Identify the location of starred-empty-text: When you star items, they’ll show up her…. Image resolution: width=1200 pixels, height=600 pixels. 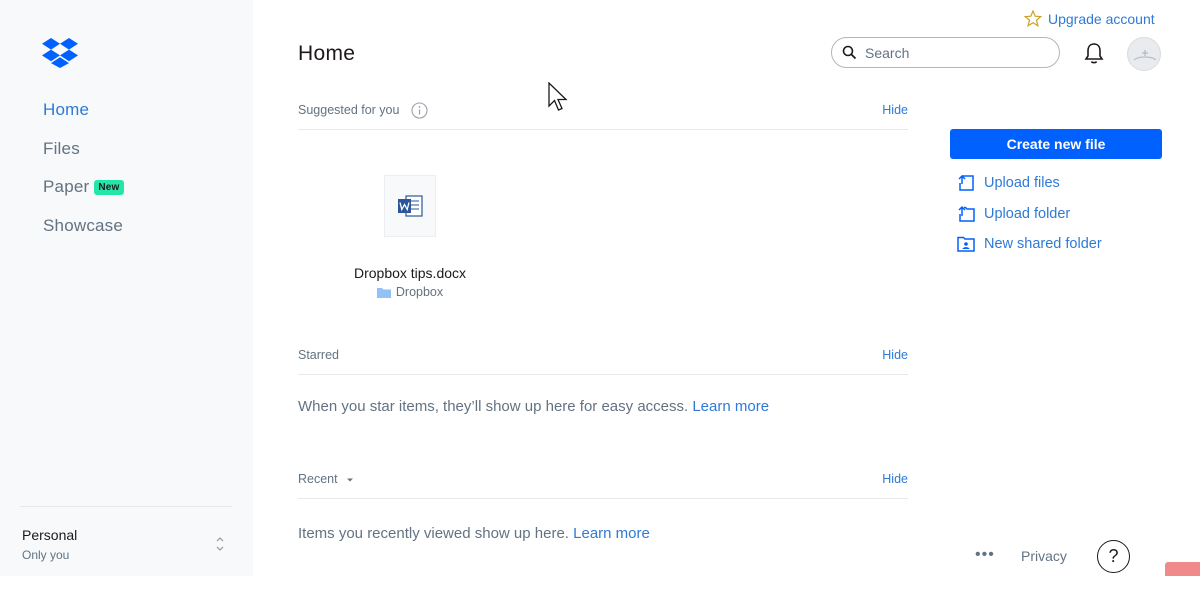
(493, 406).